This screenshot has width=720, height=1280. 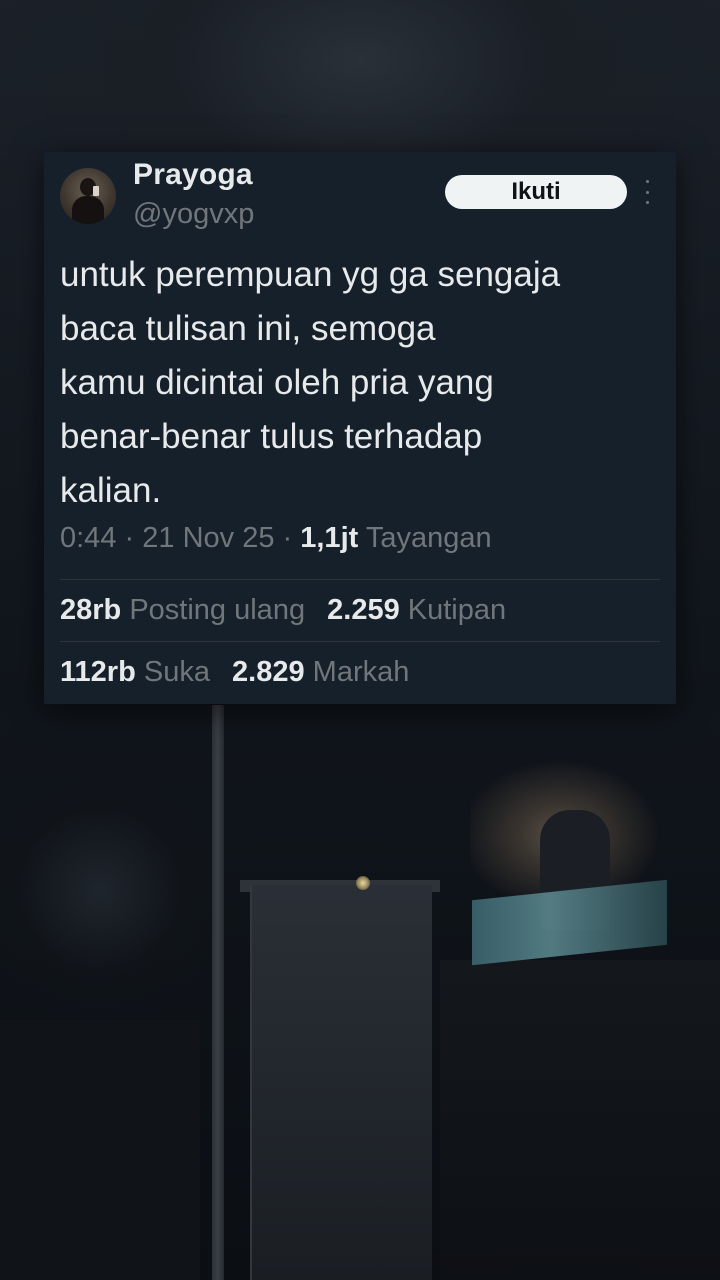 I want to click on bookmarks-stat: 2.829 Markah, so click(x=320, y=672).